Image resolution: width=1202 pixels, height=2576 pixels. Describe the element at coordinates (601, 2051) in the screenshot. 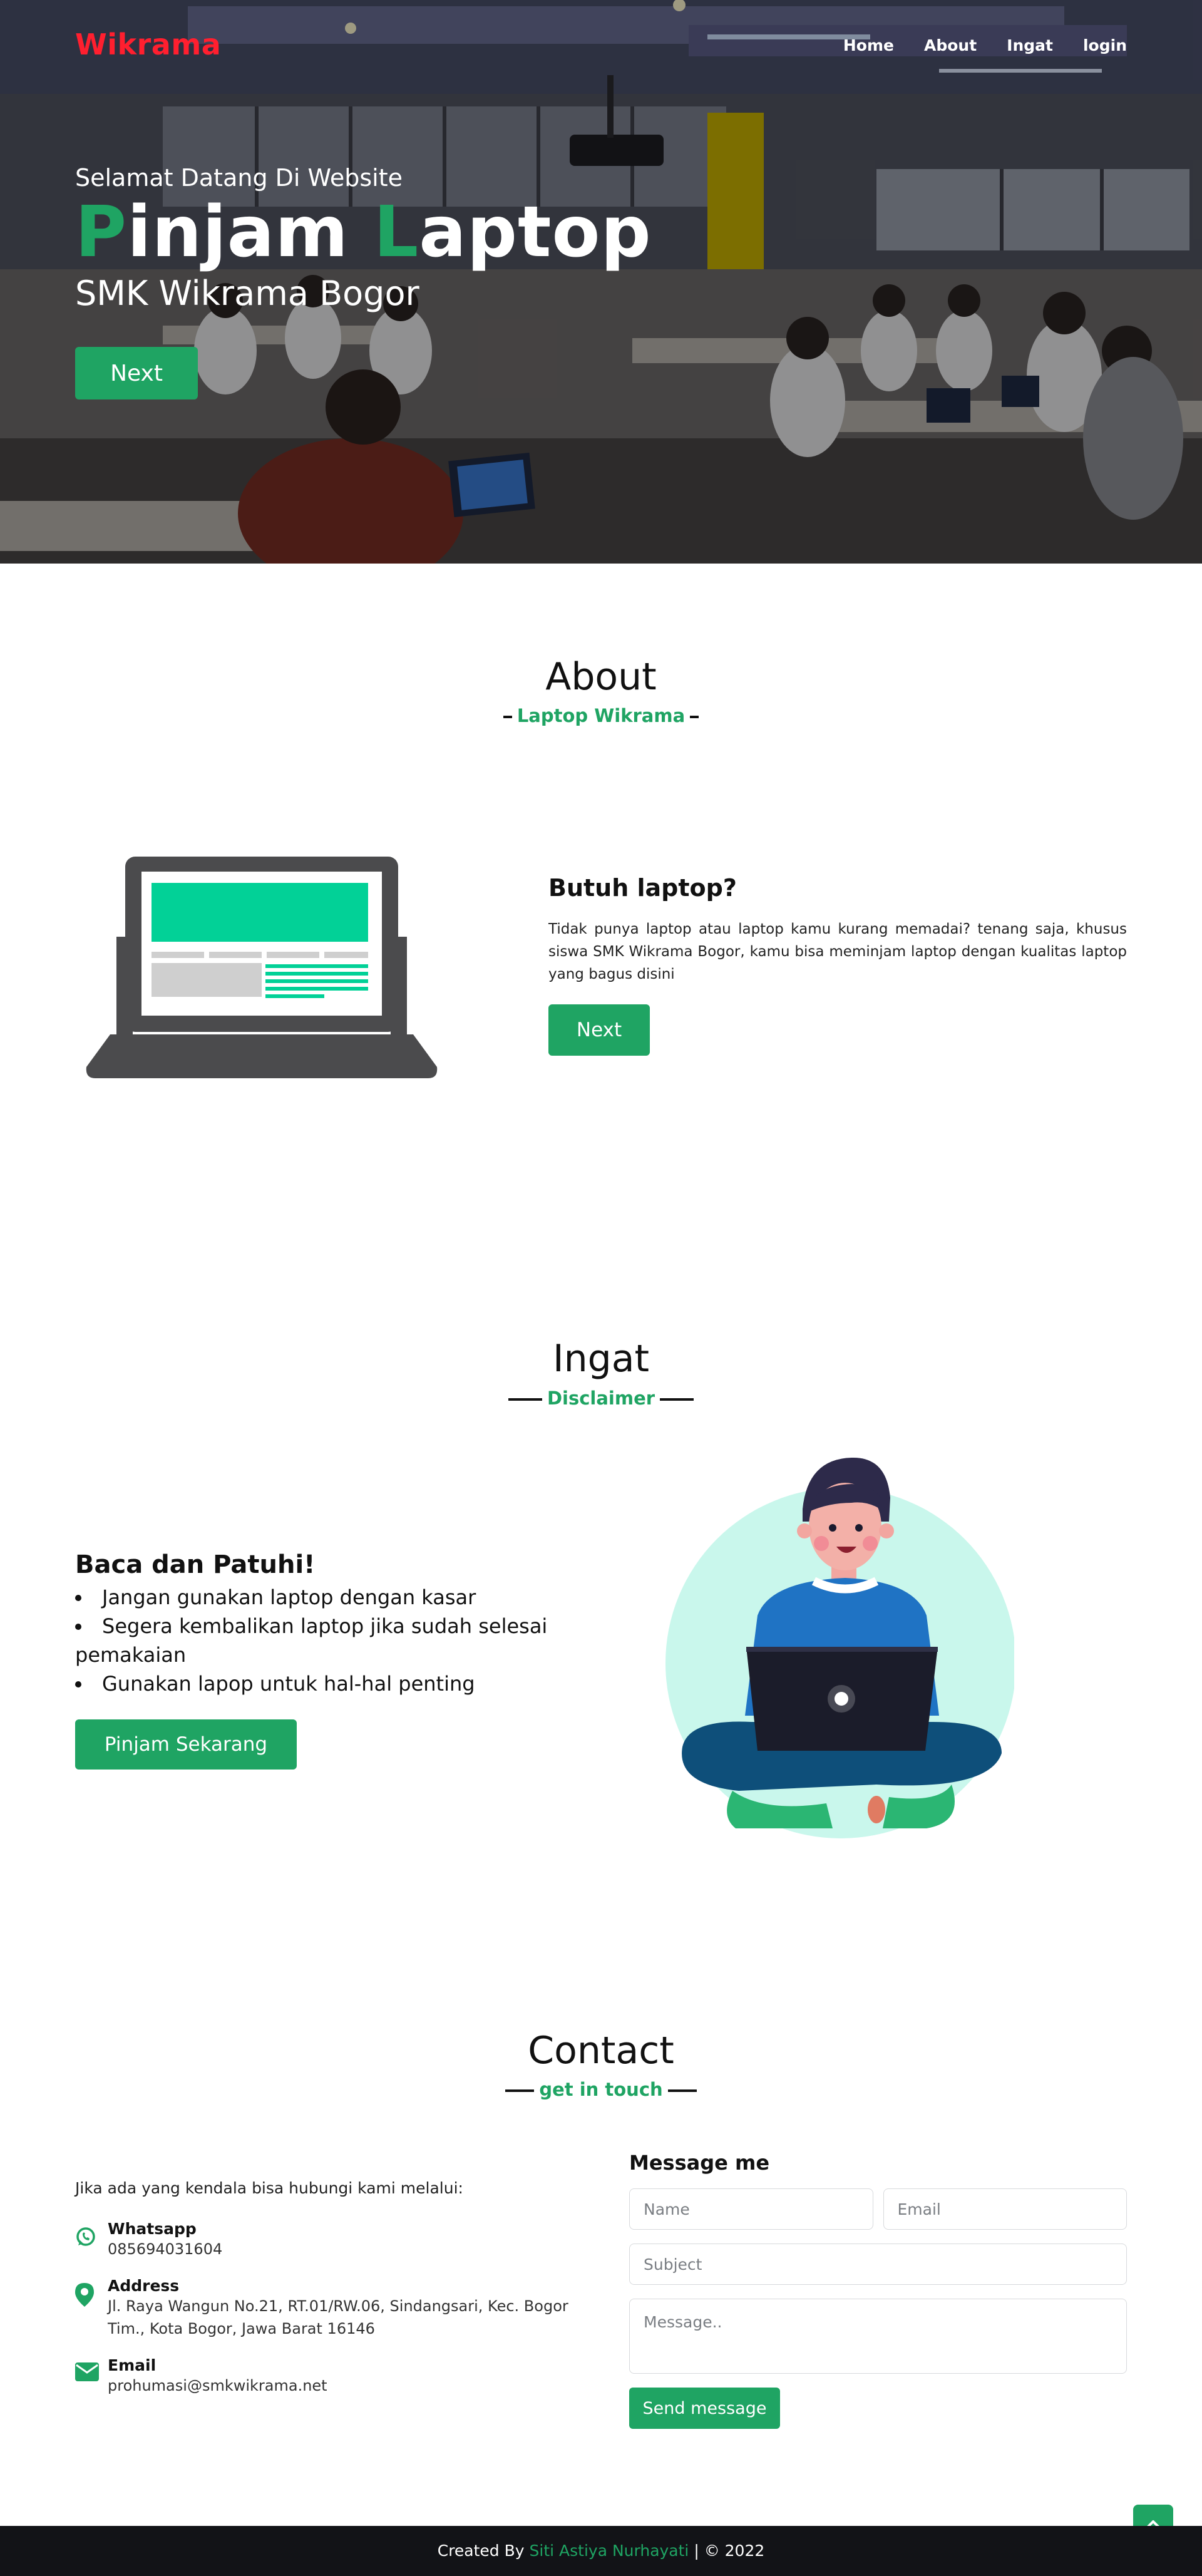

I see `contact-title: Contact` at that location.